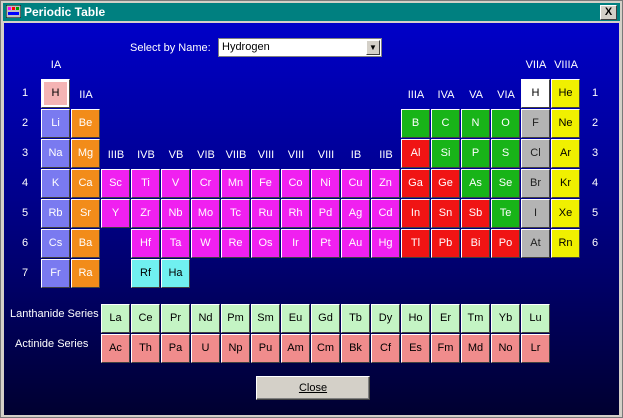  What do you see at coordinates (235, 183) in the screenshot?
I see `element-cell-mn: Mn` at bounding box center [235, 183].